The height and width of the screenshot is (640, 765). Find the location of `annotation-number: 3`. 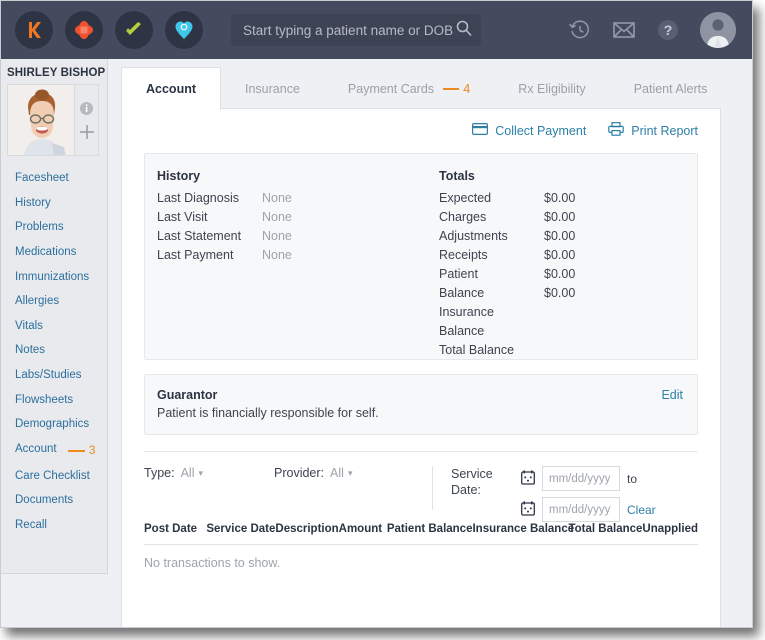

annotation-number: 3 is located at coordinates (92, 450).